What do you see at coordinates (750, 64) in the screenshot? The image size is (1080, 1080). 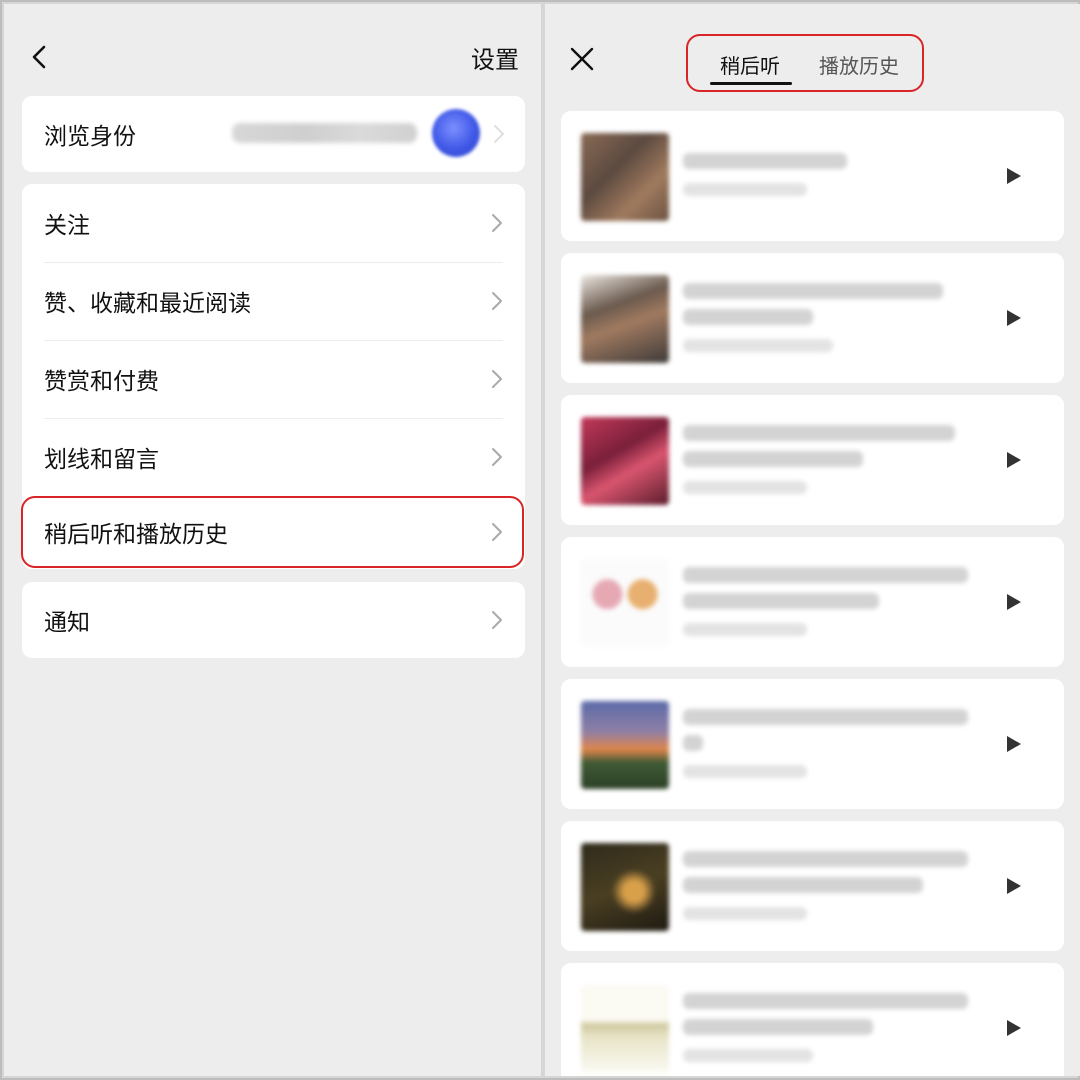 I see `tab-listen-later: 稍后听` at bounding box center [750, 64].